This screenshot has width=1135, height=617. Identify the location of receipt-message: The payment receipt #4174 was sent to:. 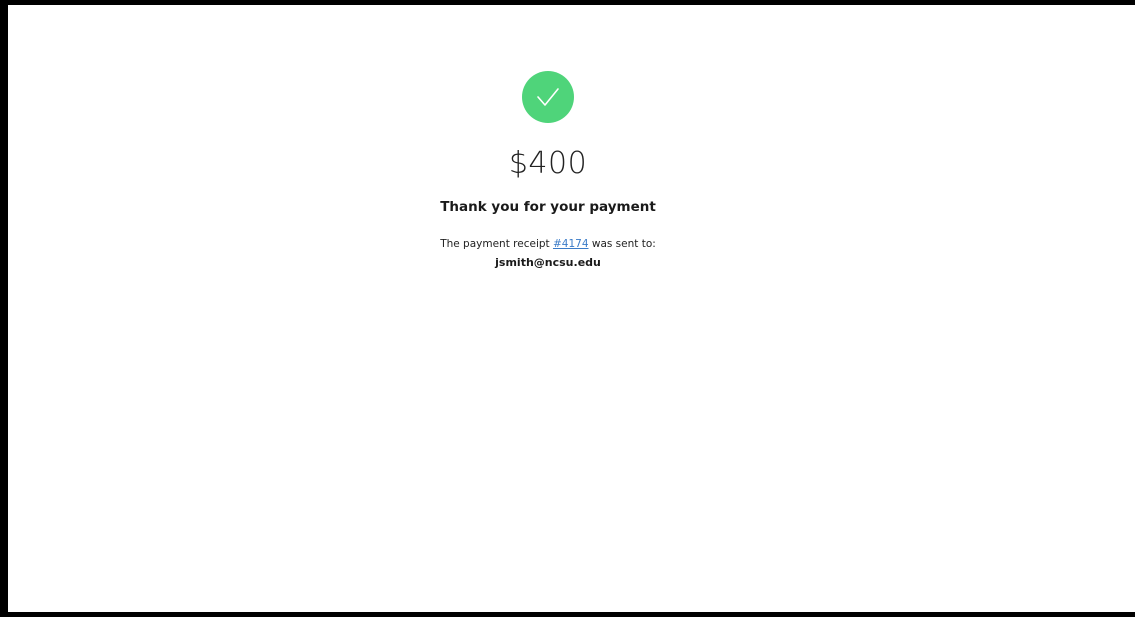
(548, 244).